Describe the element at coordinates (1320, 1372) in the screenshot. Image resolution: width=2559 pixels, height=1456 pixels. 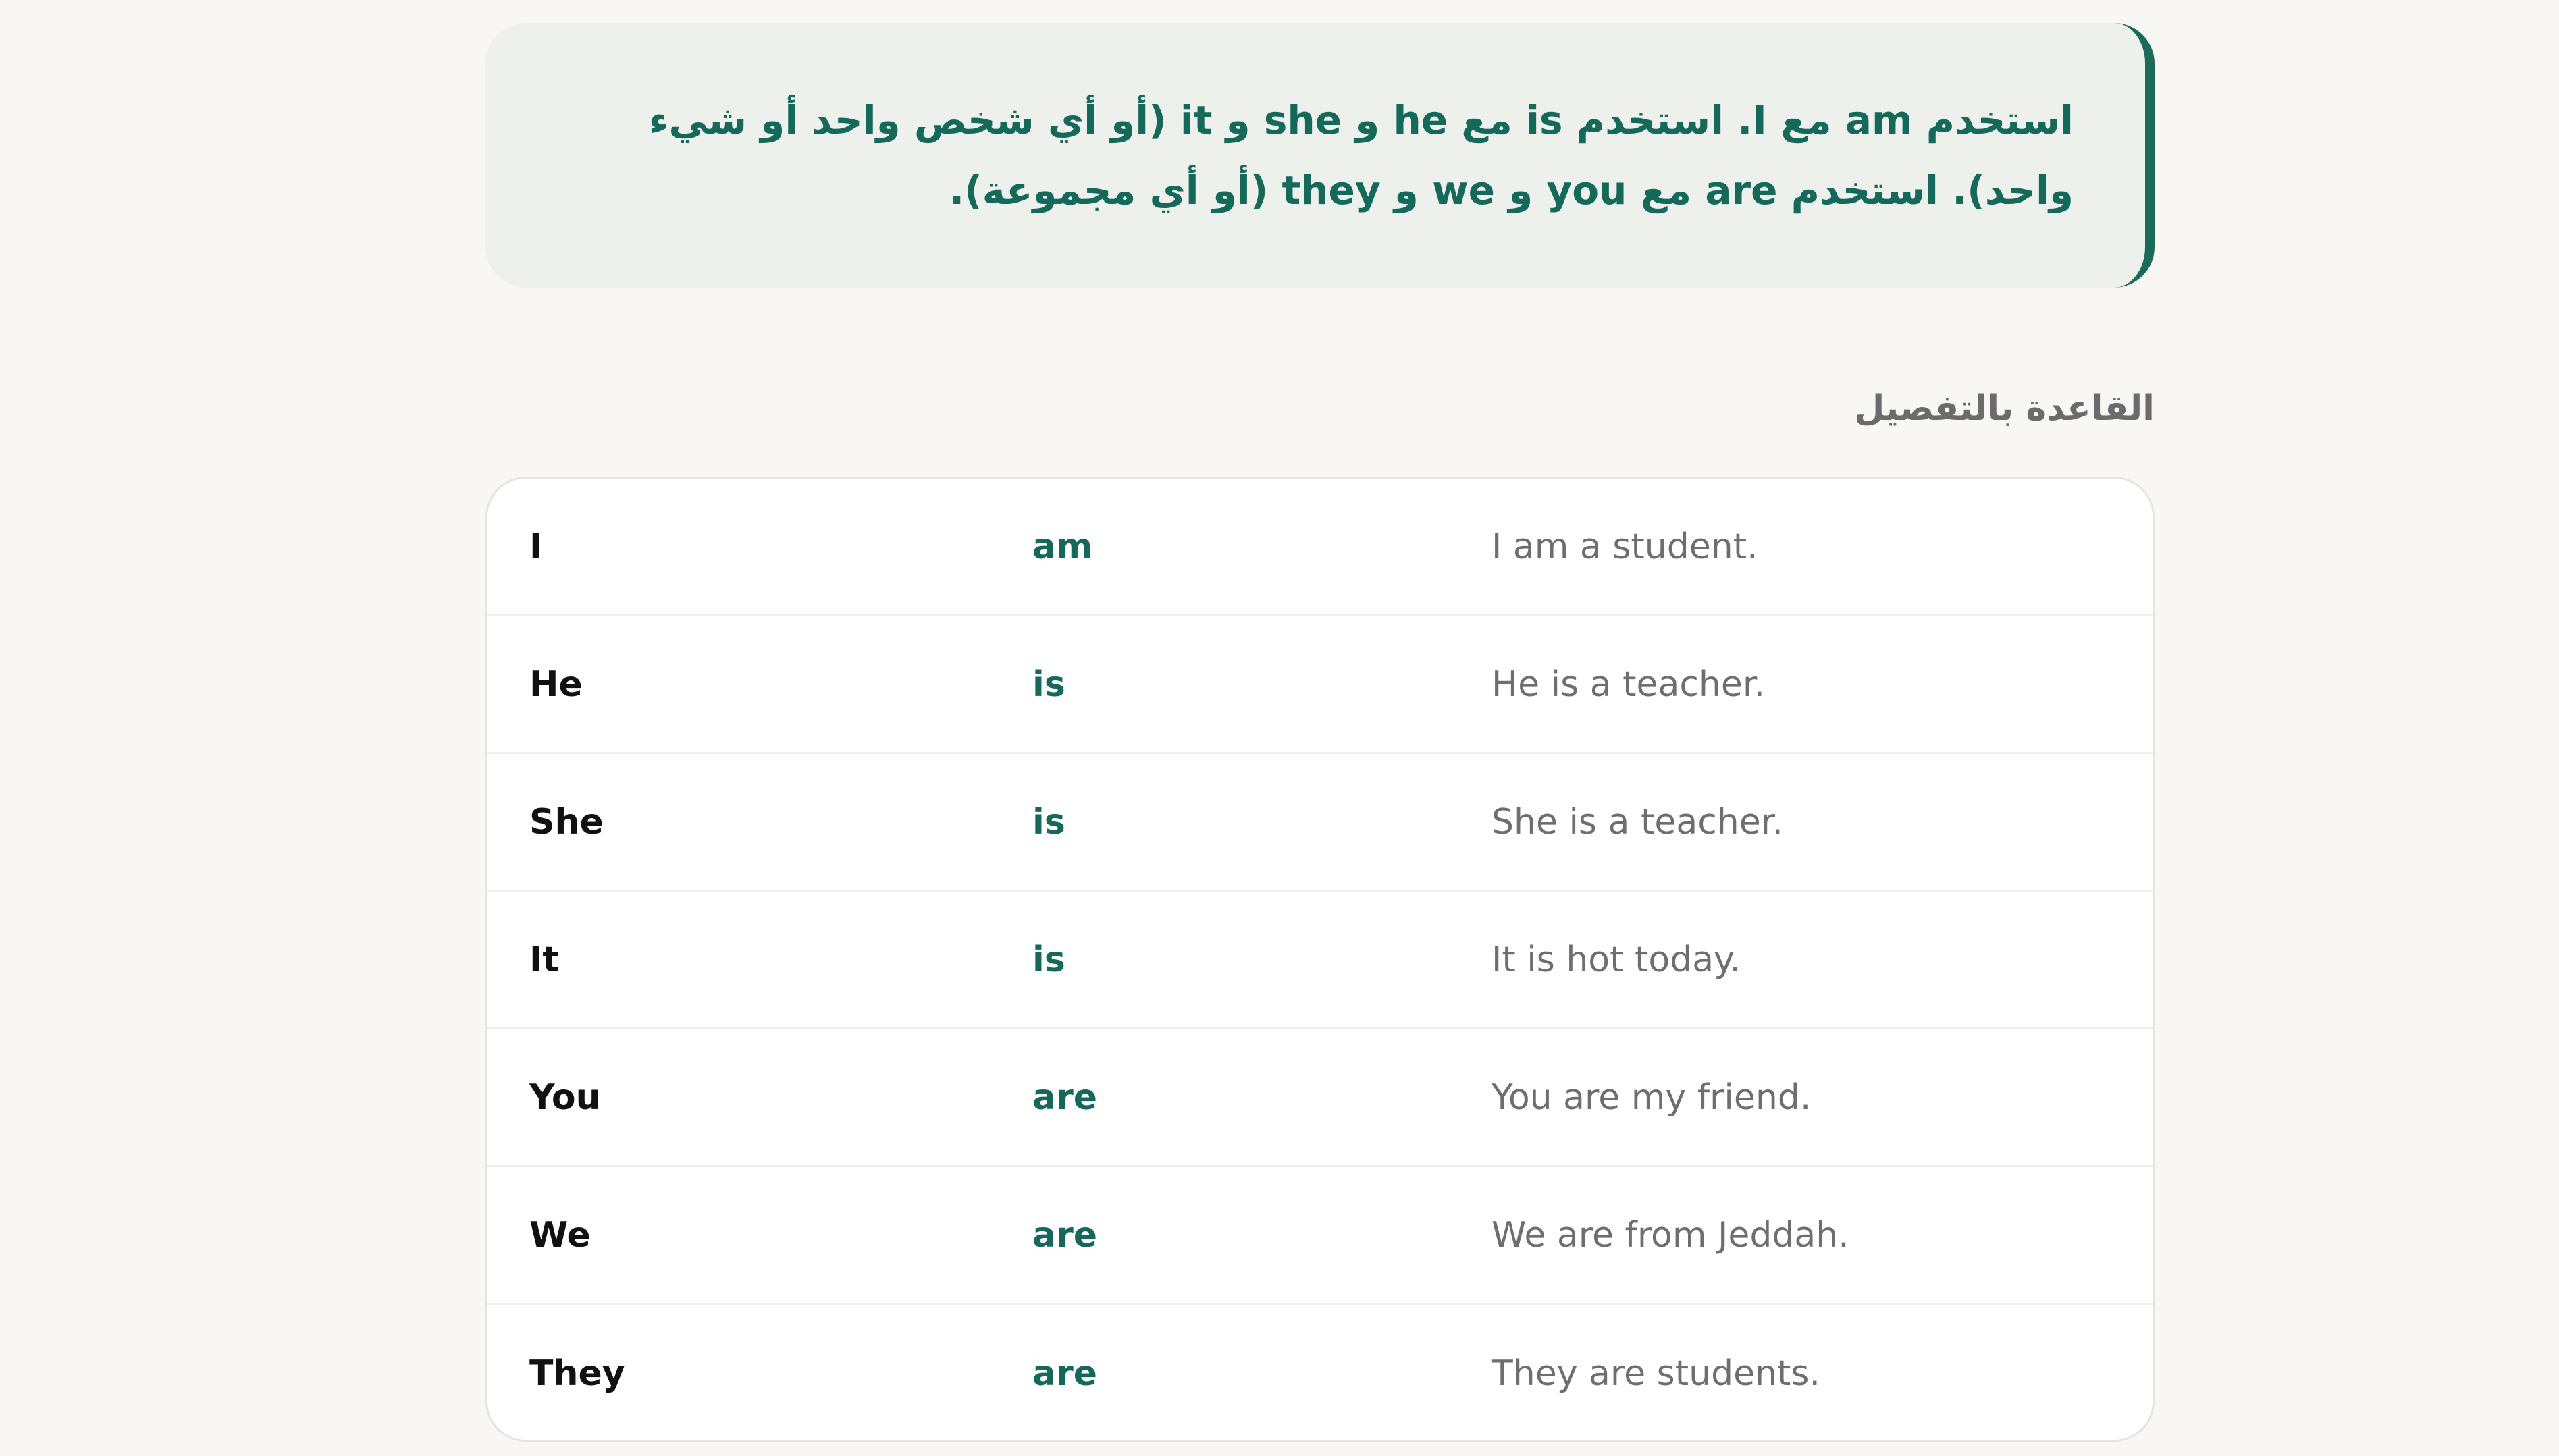
I see `table-row: They are They are students.` at that location.